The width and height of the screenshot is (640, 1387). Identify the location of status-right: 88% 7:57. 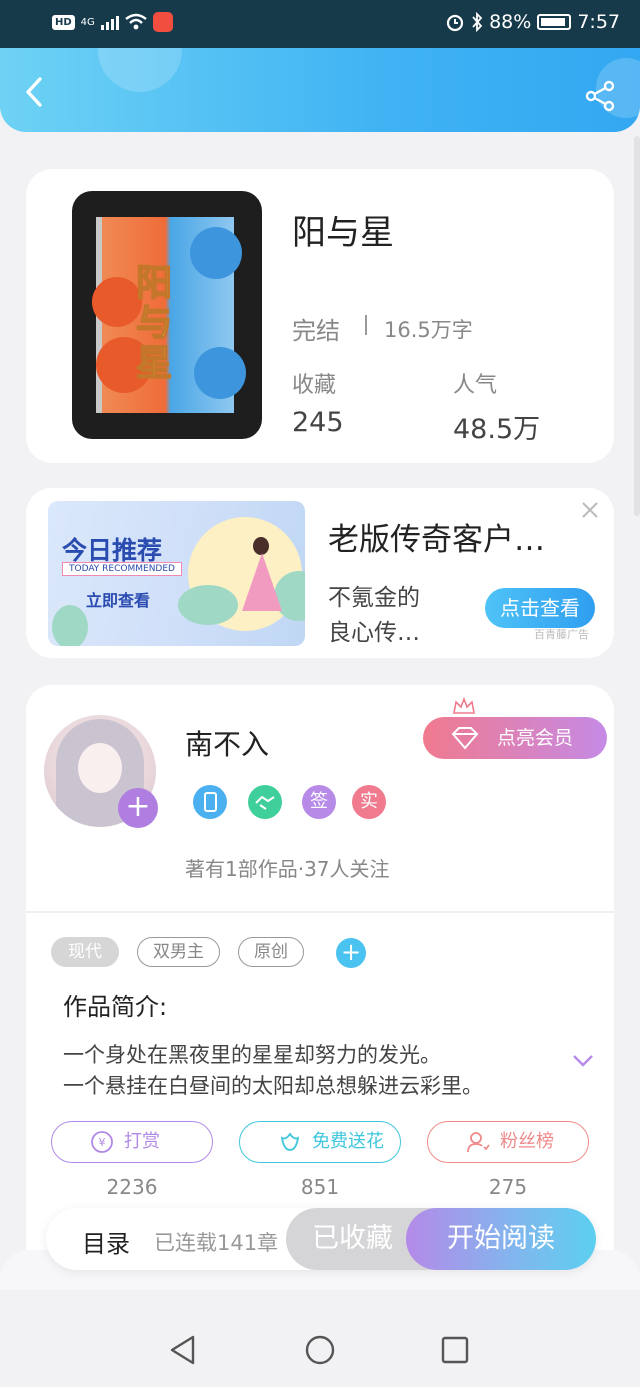
(532, 22).